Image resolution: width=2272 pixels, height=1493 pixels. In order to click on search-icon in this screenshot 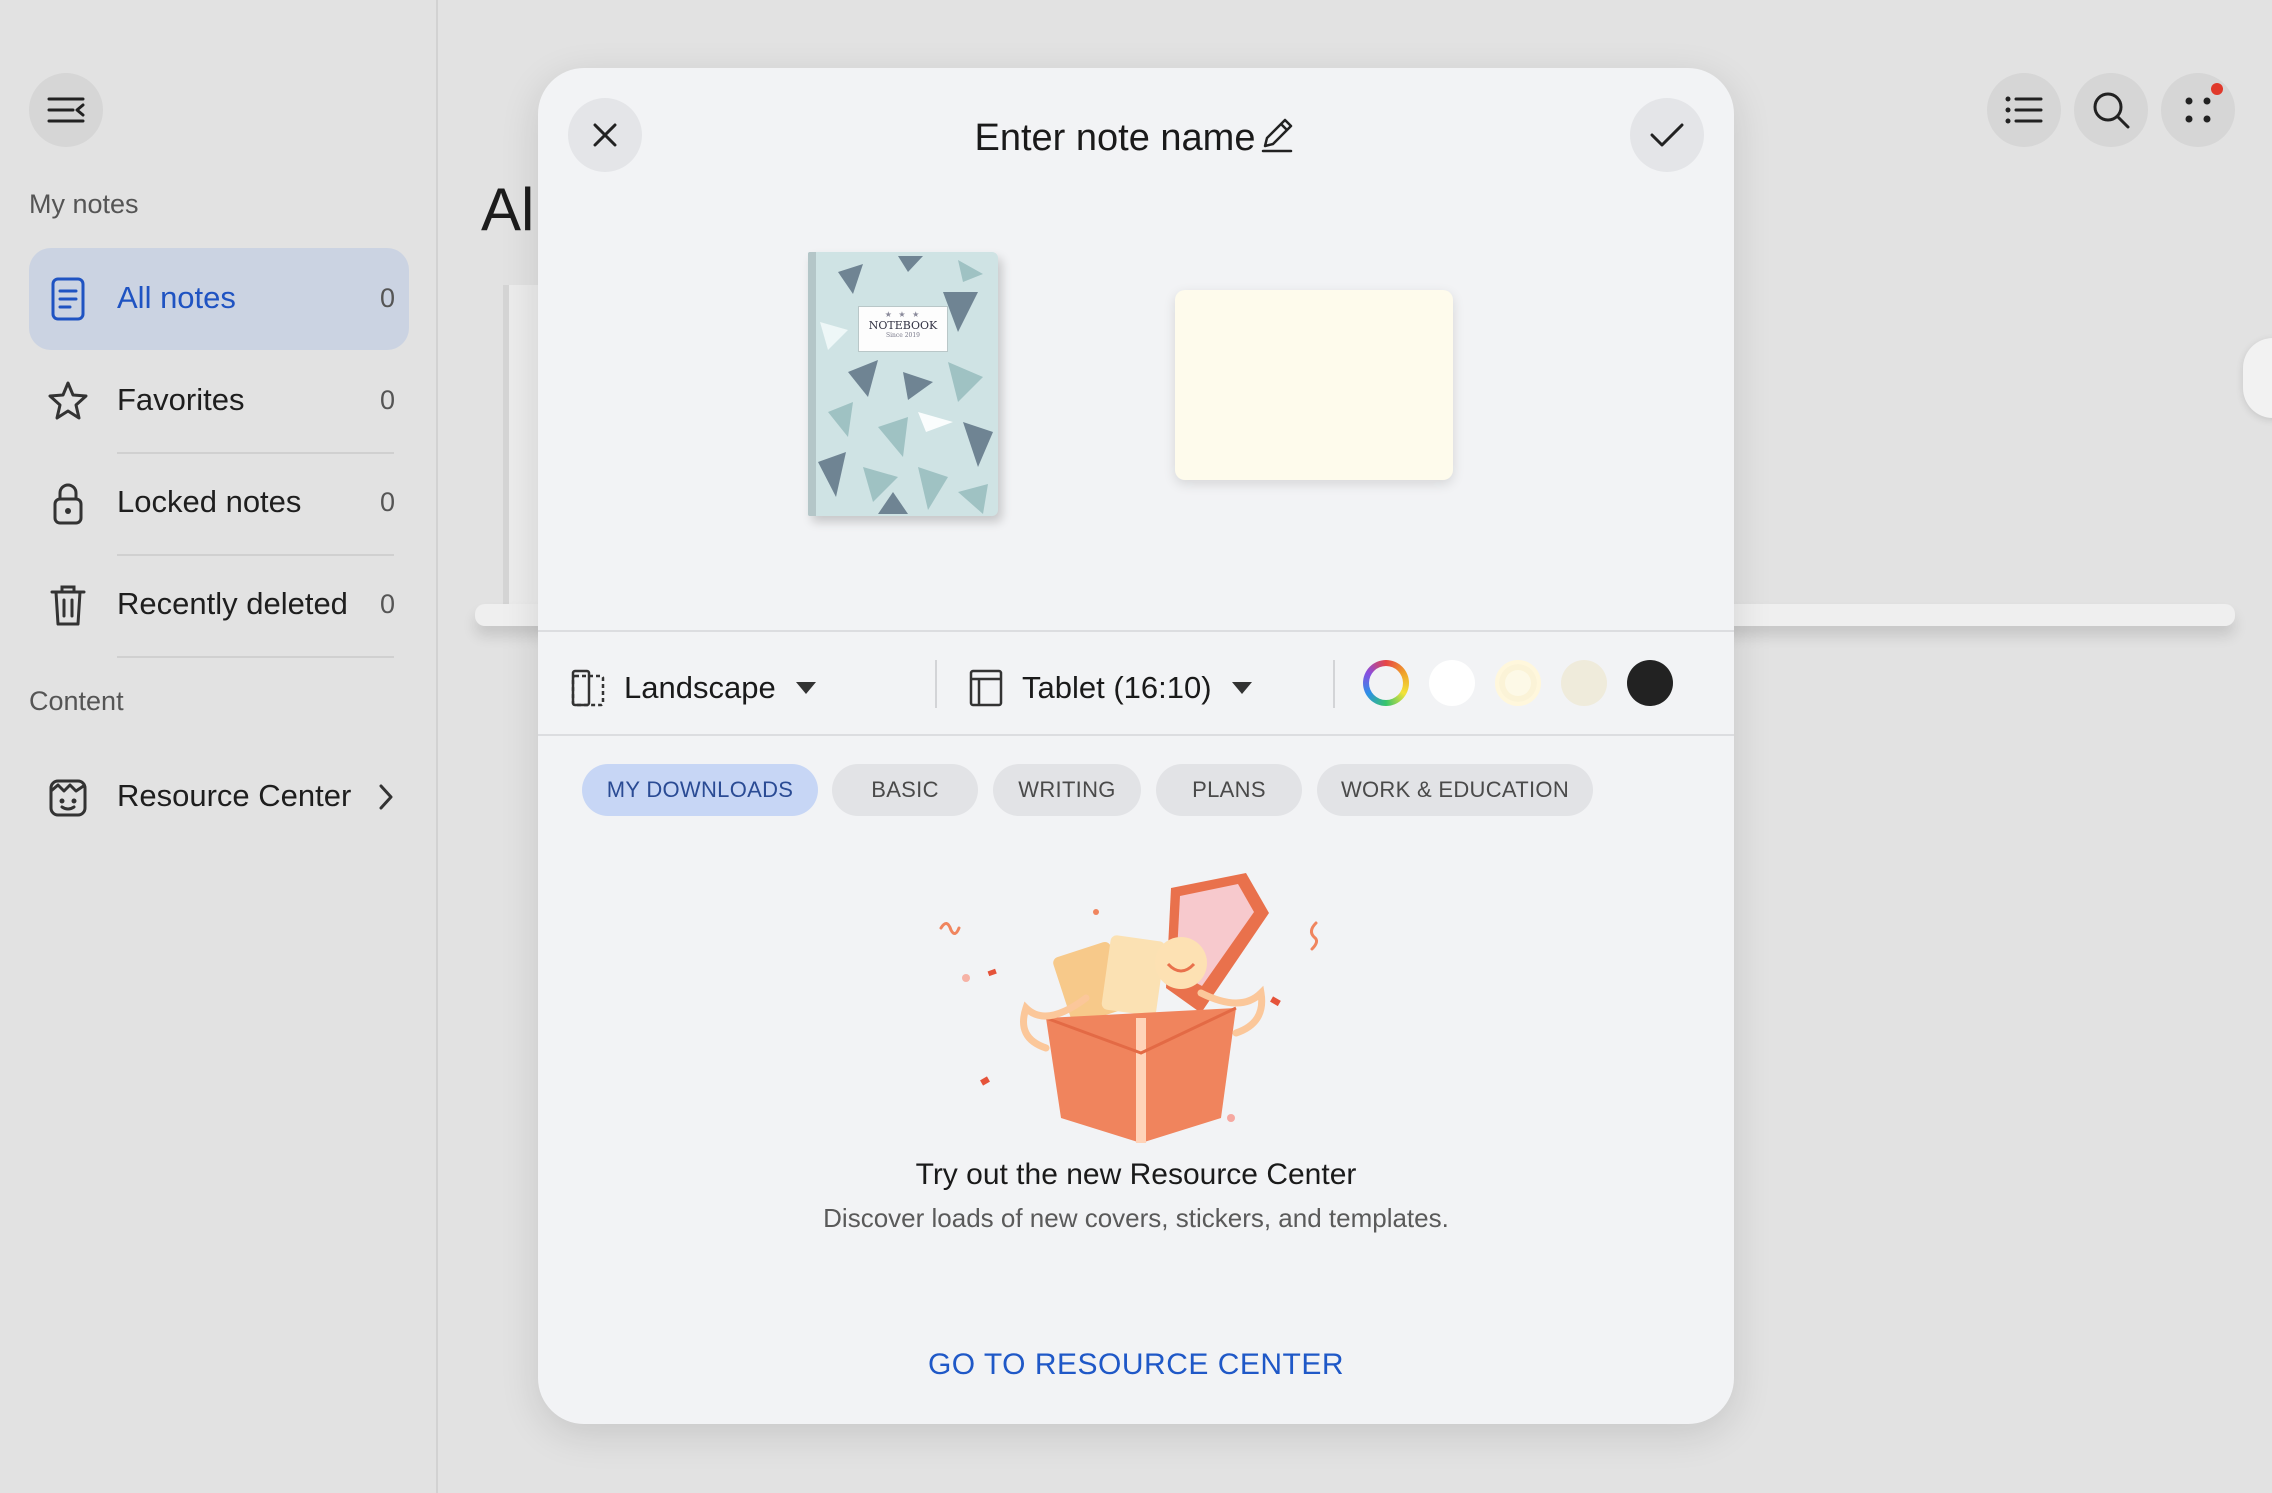, I will do `click(2111, 110)`.